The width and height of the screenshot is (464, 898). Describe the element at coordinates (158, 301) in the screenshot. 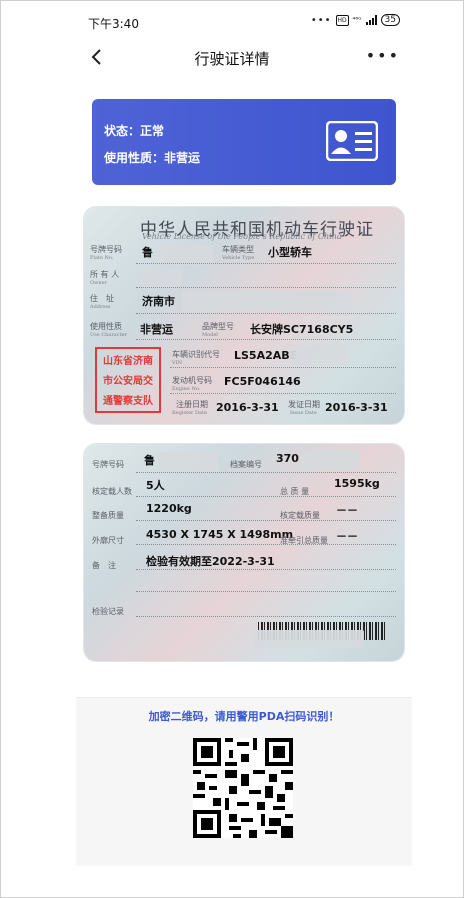

I see `address-value: 济南市` at that location.